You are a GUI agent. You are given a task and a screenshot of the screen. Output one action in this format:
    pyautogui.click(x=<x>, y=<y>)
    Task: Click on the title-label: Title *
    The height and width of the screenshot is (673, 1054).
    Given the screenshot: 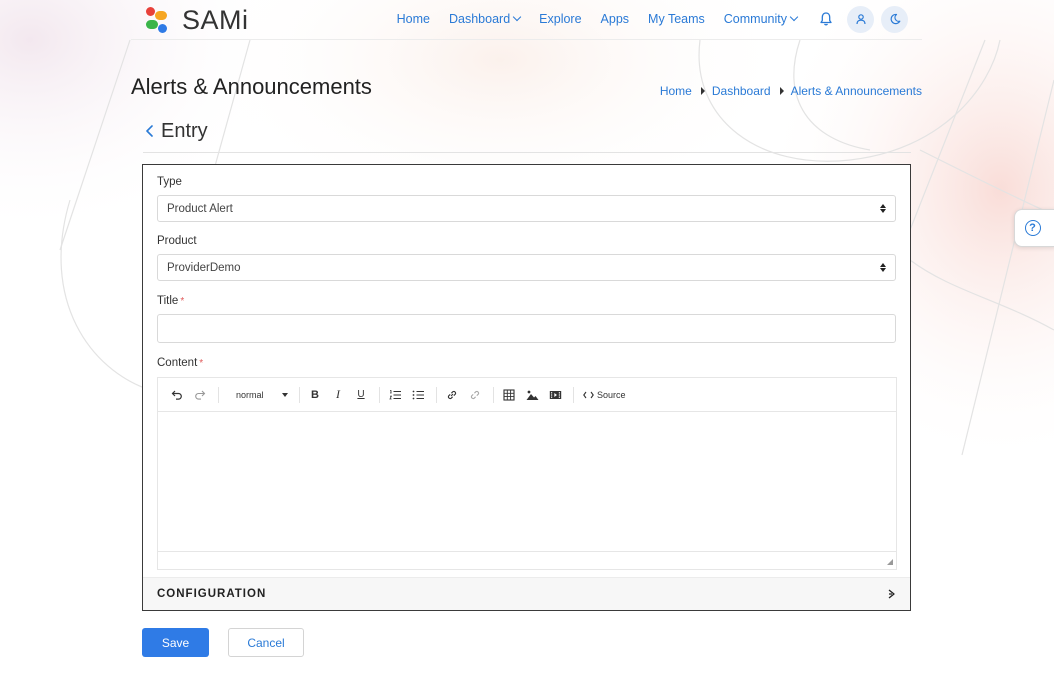 What is the action you would take?
    pyautogui.click(x=170, y=301)
    